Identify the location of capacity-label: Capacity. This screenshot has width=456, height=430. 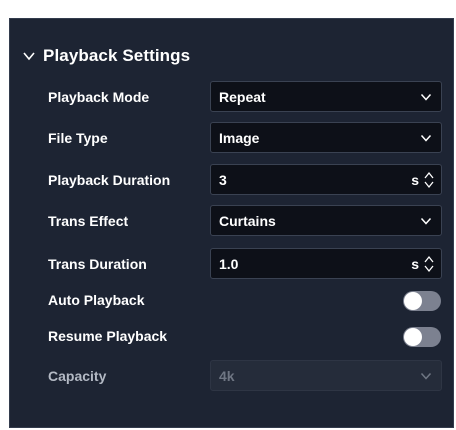
(77, 376).